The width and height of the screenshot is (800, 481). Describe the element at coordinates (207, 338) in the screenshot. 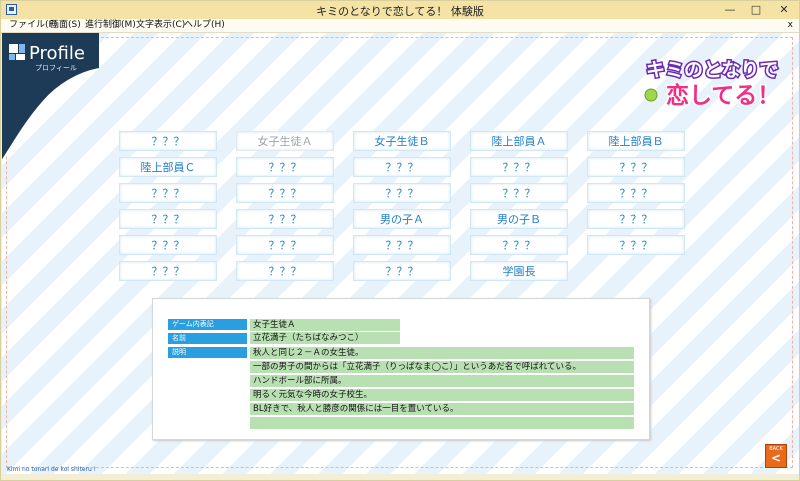

I see `label-name: 名前` at that location.